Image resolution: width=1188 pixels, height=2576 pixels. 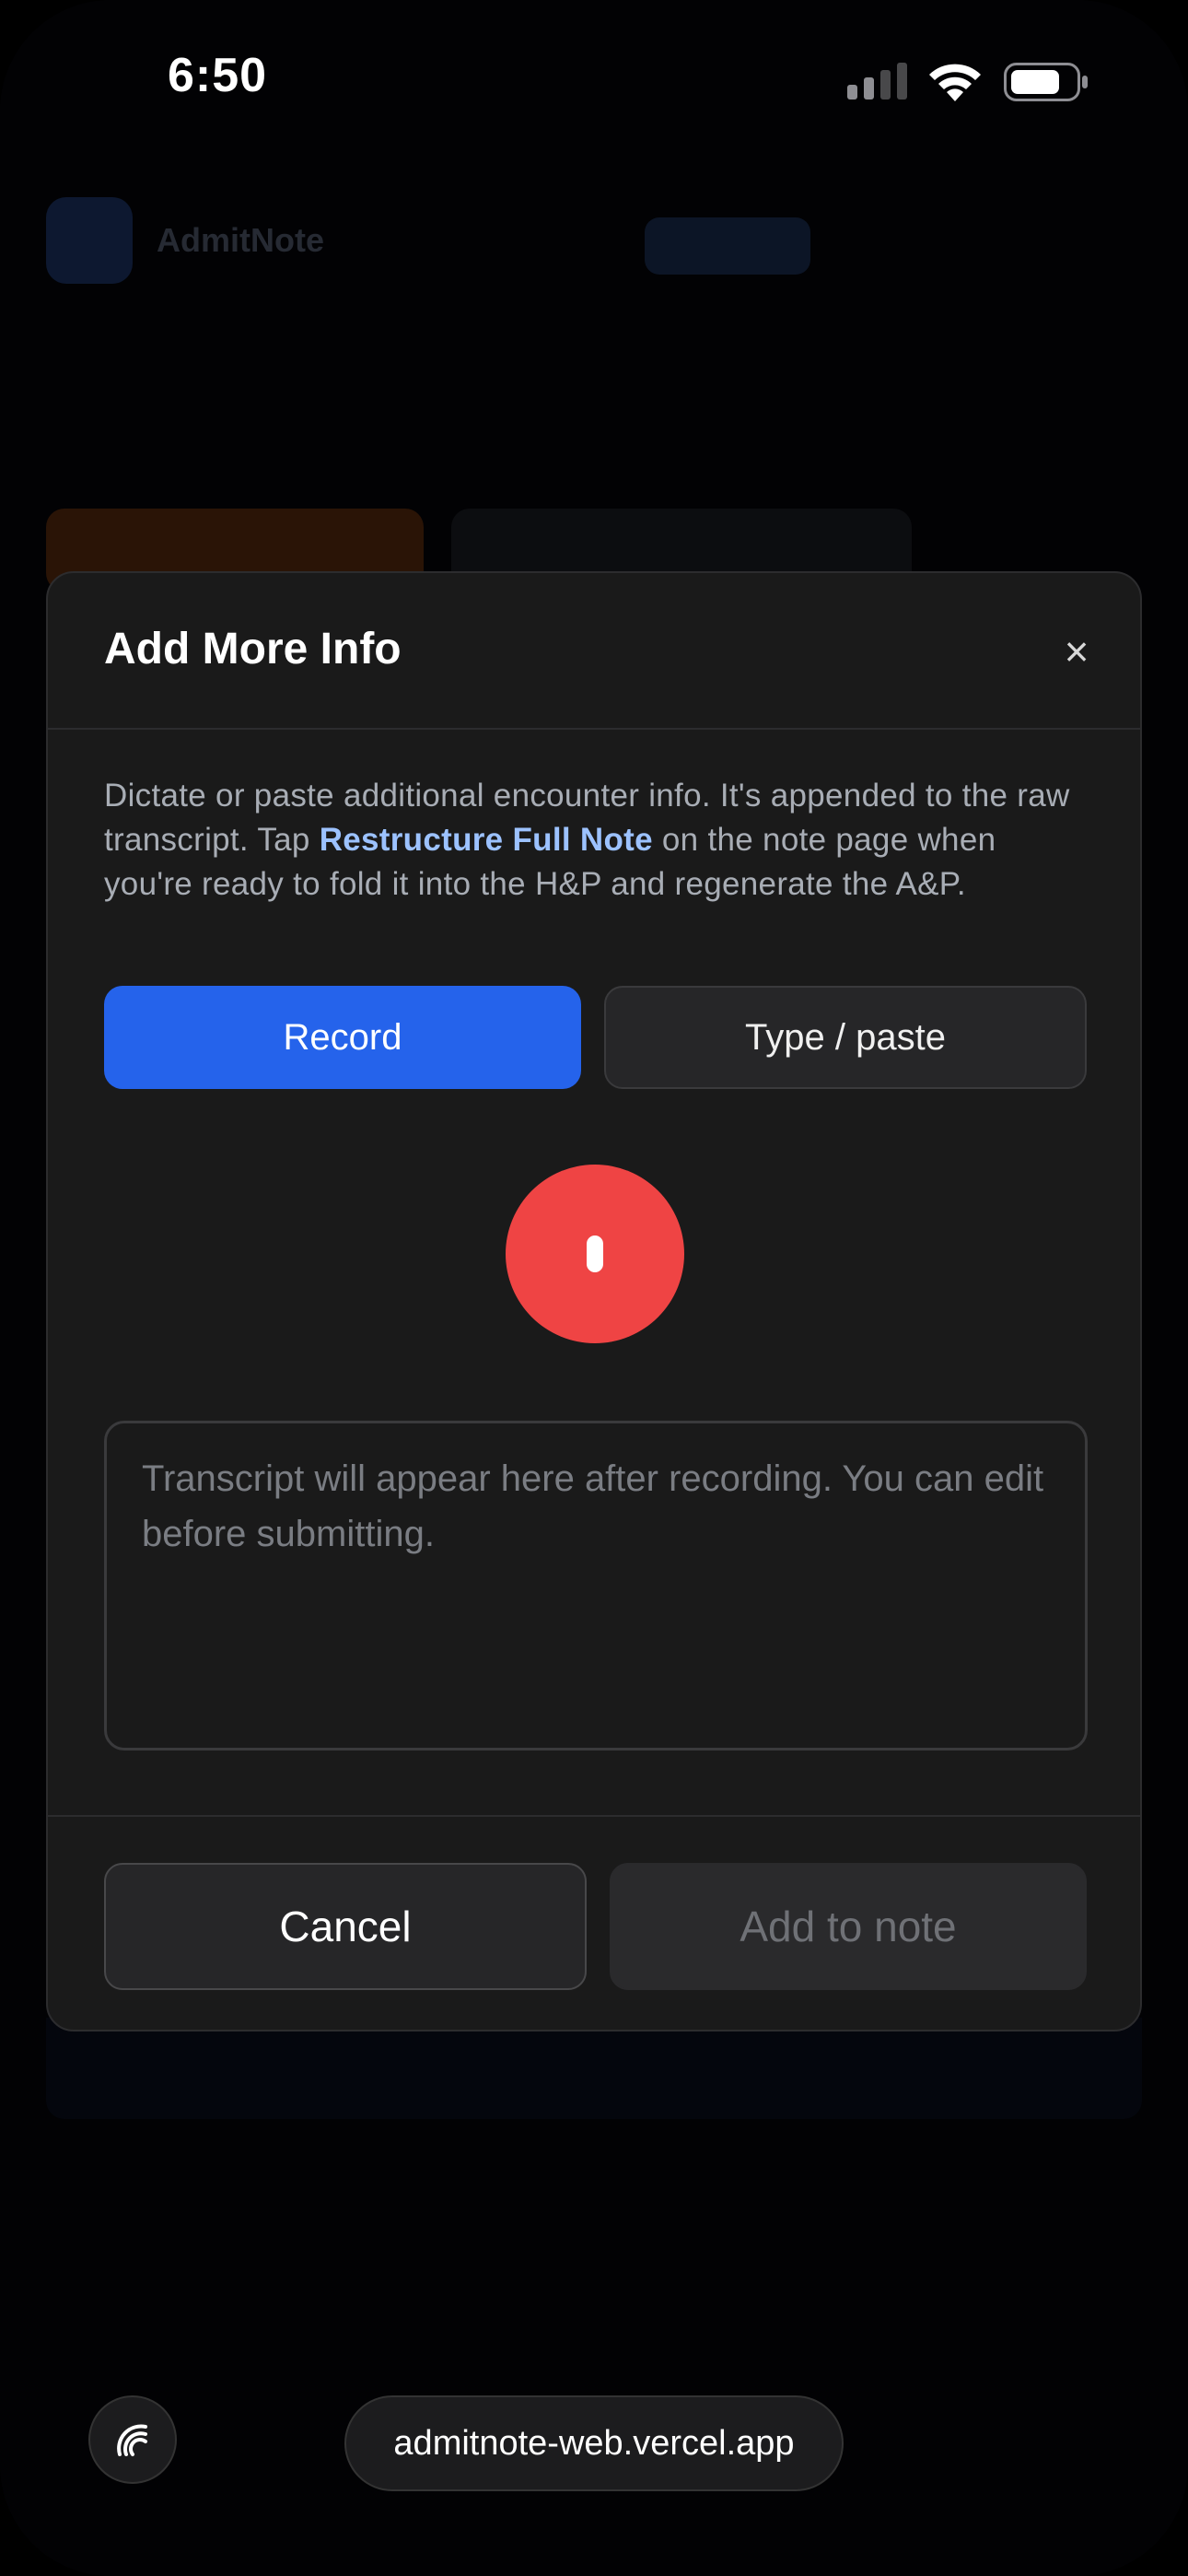 What do you see at coordinates (594, 2068) in the screenshot?
I see `background-card` at bounding box center [594, 2068].